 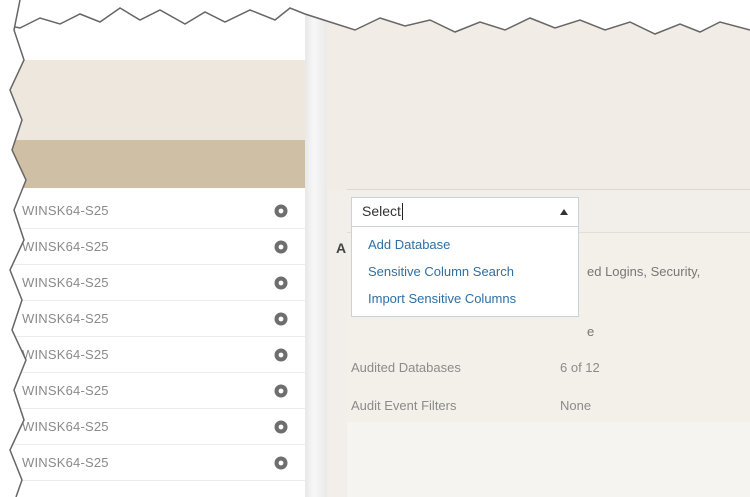 What do you see at coordinates (644, 271) in the screenshot?
I see `audited-activity-text: ed Logins, Security,` at bounding box center [644, 271].